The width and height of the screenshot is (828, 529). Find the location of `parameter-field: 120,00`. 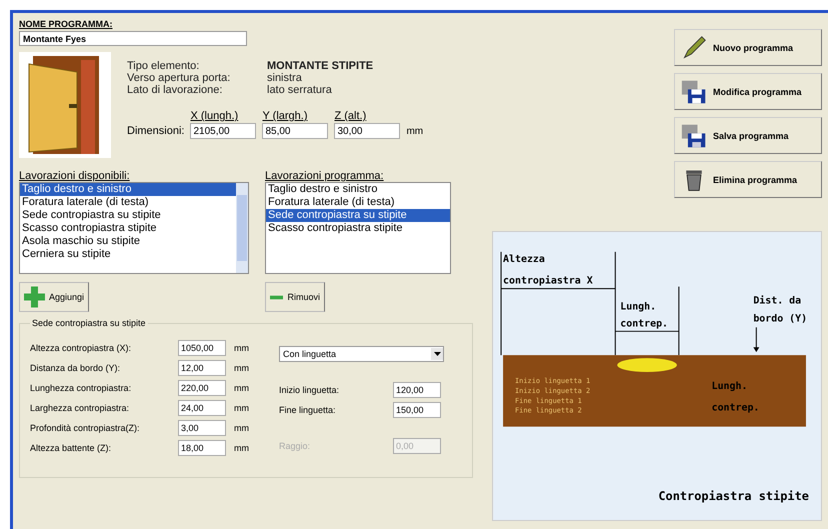

parameter-field: 120,00 is located at coordinates (417, 390).